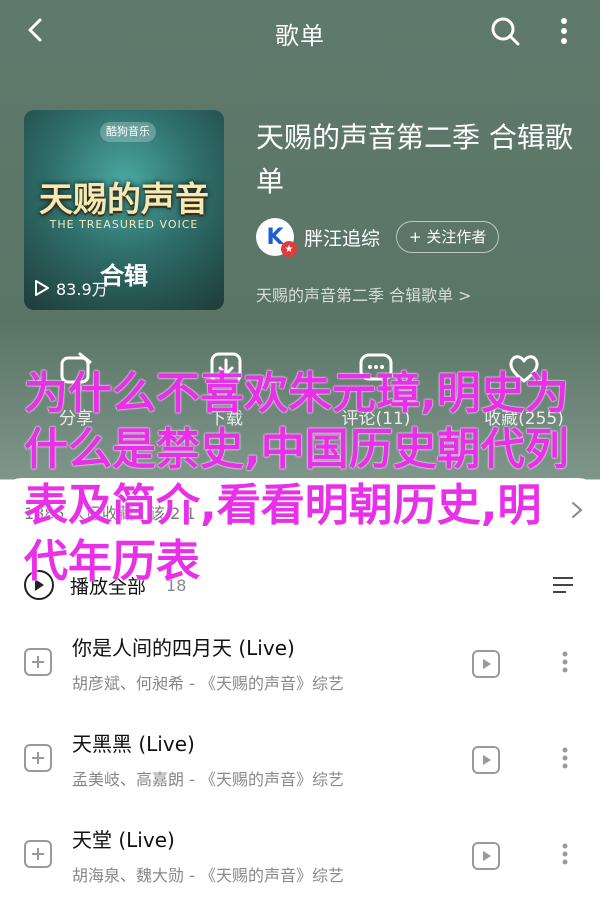 This screenshot has width=600, height=922. Describe the element at coordinates (300, 860) in the screenshot. I see `song-row: 天堂 (Live) 胡海泉、魏大勋 - 《天赐的声音》综艺` at that location.